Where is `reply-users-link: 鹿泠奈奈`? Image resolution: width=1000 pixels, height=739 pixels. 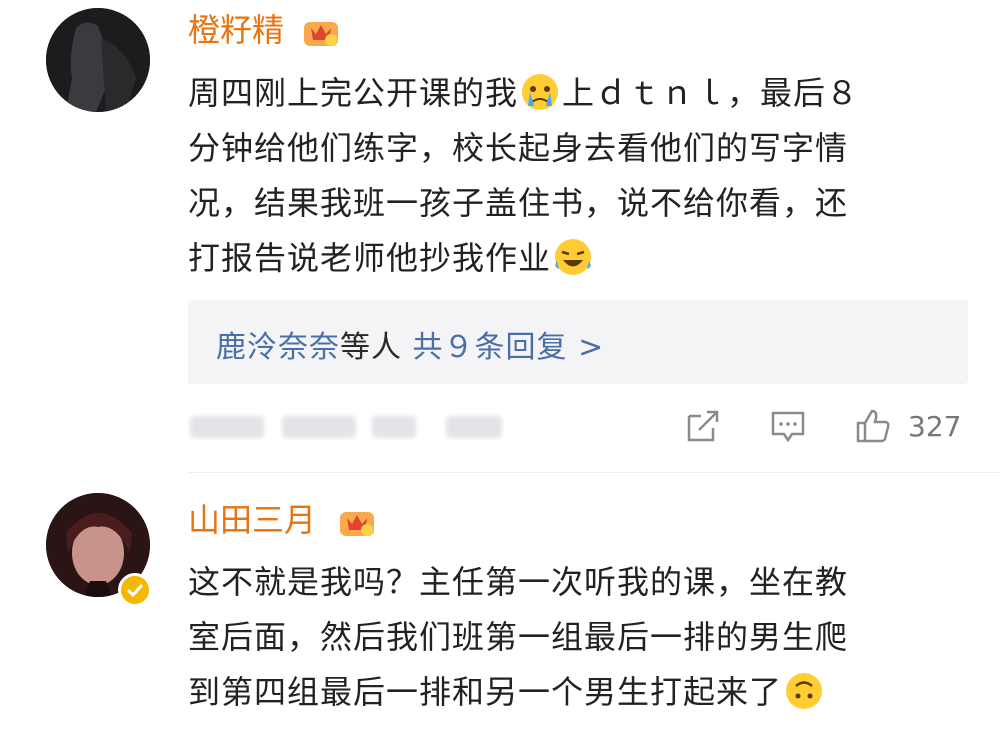 reply-users-link: 鹿泠奈奈 is located at coordinates (278, 347).